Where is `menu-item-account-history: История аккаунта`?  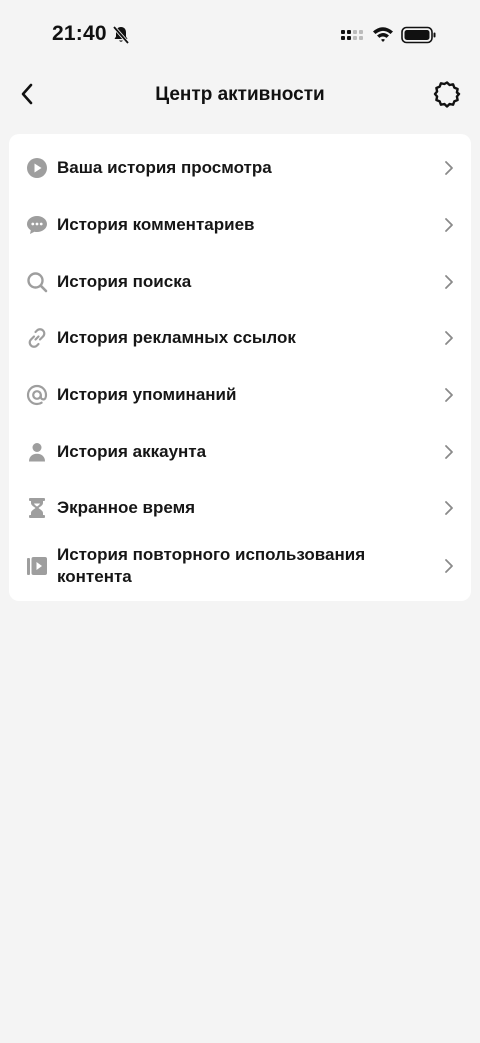
menu-item-account-history: История аккаунта is located at coordinates (240, 451).